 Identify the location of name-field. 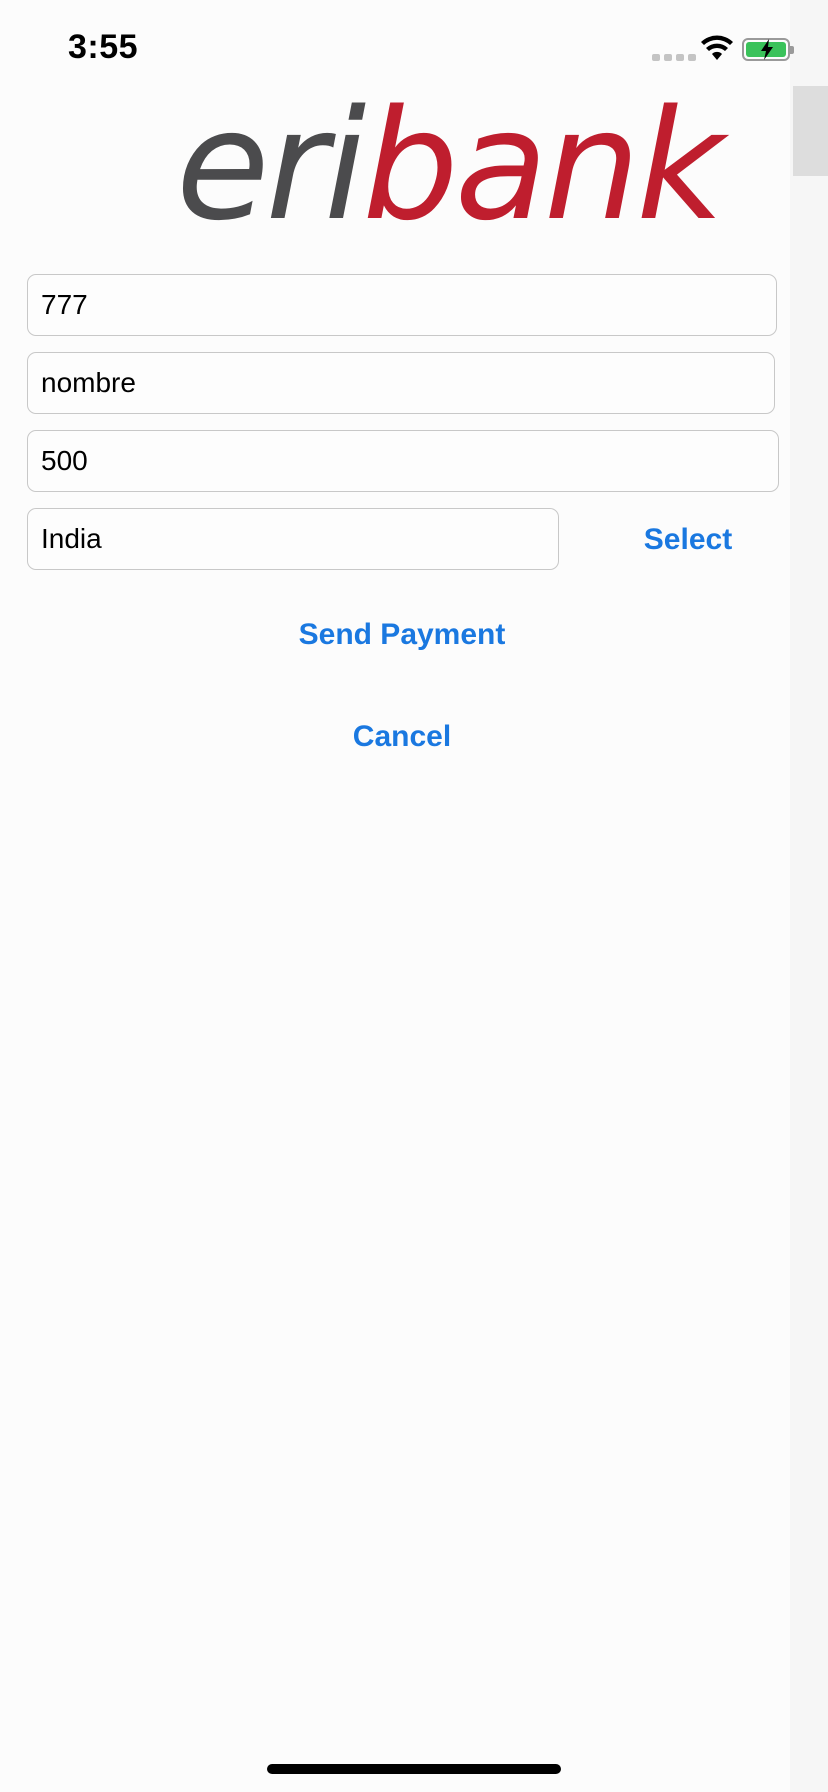
(401, 383).